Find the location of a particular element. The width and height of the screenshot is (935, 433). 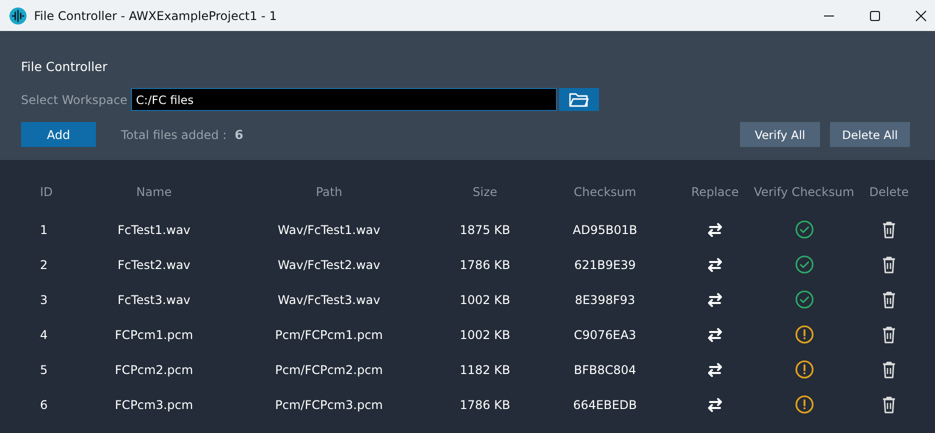

table-cell-text: 4 is located at coordinates (44, 335).